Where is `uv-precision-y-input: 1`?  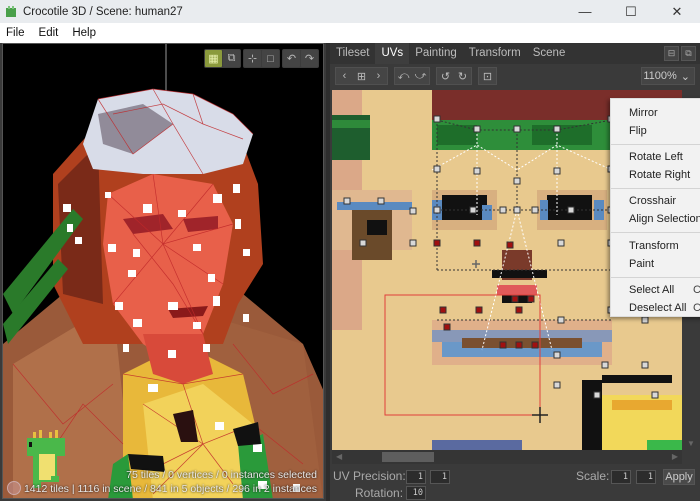
uv-precision-y-input: 1 is located at coordinates (440, 477).